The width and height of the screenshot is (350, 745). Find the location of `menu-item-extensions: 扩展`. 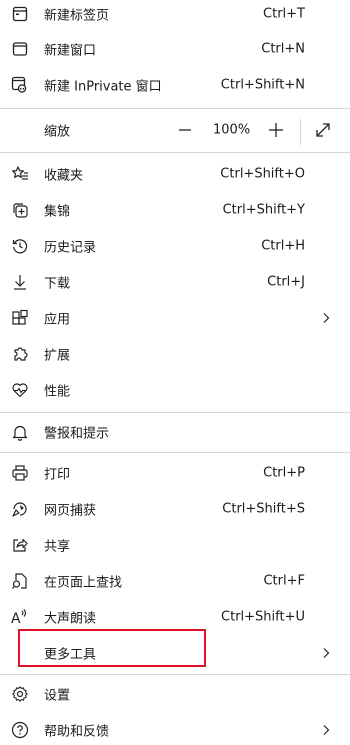

menu-item-extensions: 扩展 is located at coordinates (175, 354).